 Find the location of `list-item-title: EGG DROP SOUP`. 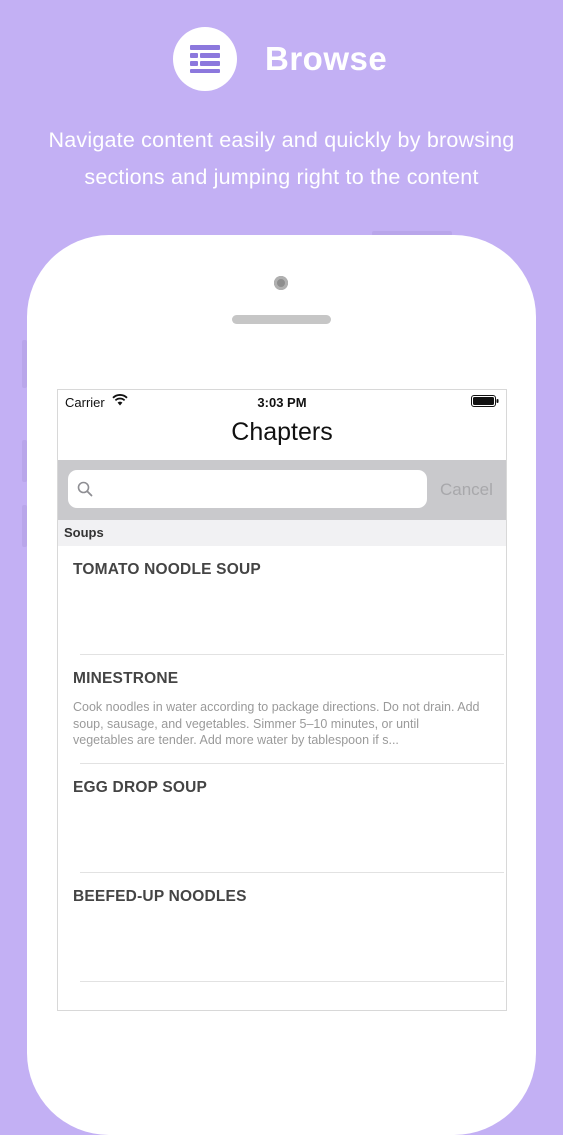

list-item-title: EGG DROP SOUP is located at coordinates (140, 787).